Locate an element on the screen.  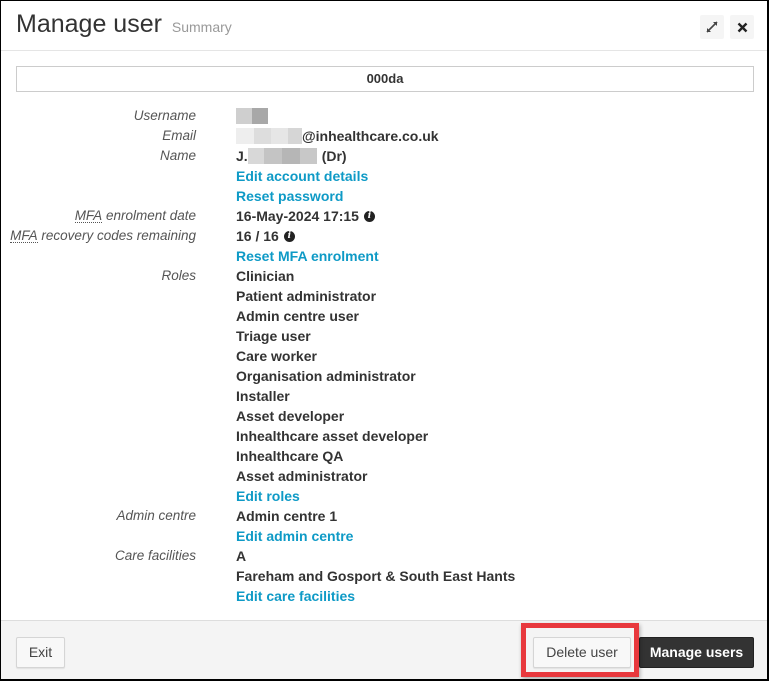
username-label: Username is located at coordinates (164, 115).